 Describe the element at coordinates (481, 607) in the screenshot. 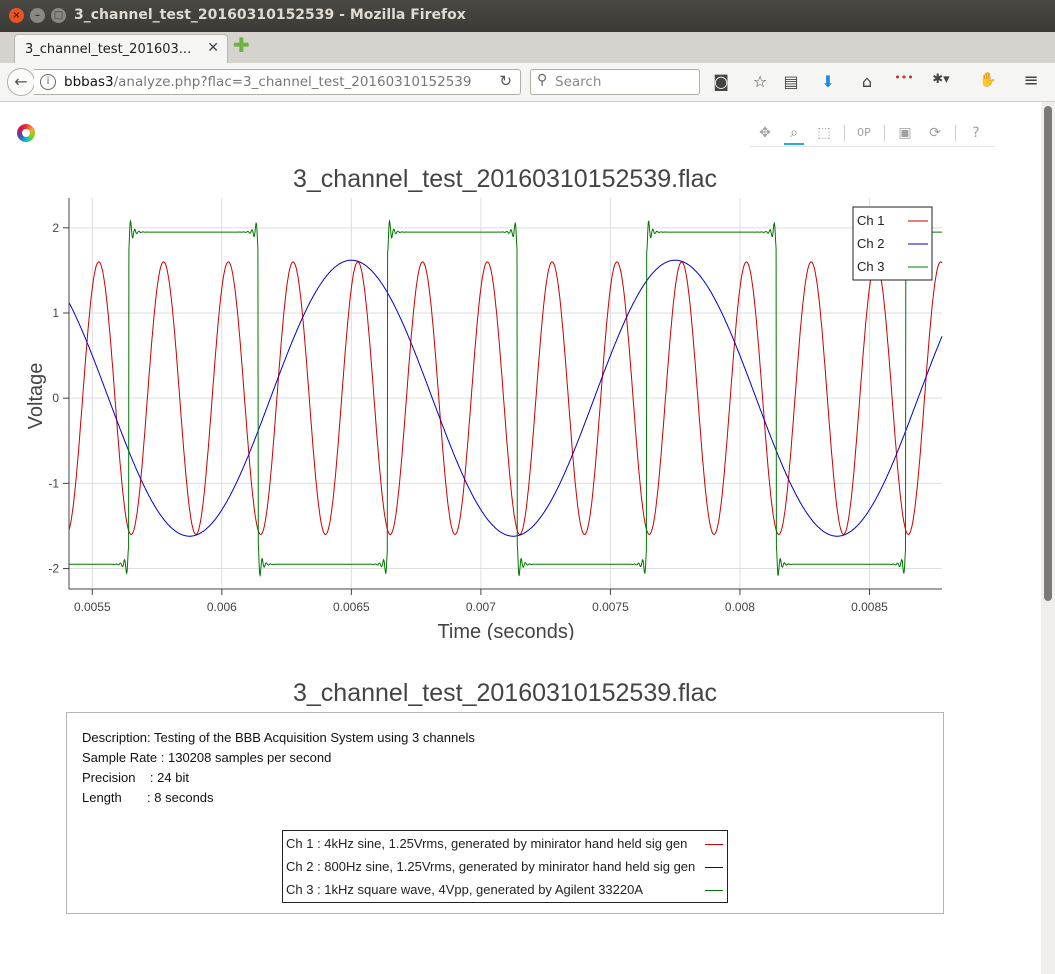

I see `x-tick-label: 0.007` at that location.